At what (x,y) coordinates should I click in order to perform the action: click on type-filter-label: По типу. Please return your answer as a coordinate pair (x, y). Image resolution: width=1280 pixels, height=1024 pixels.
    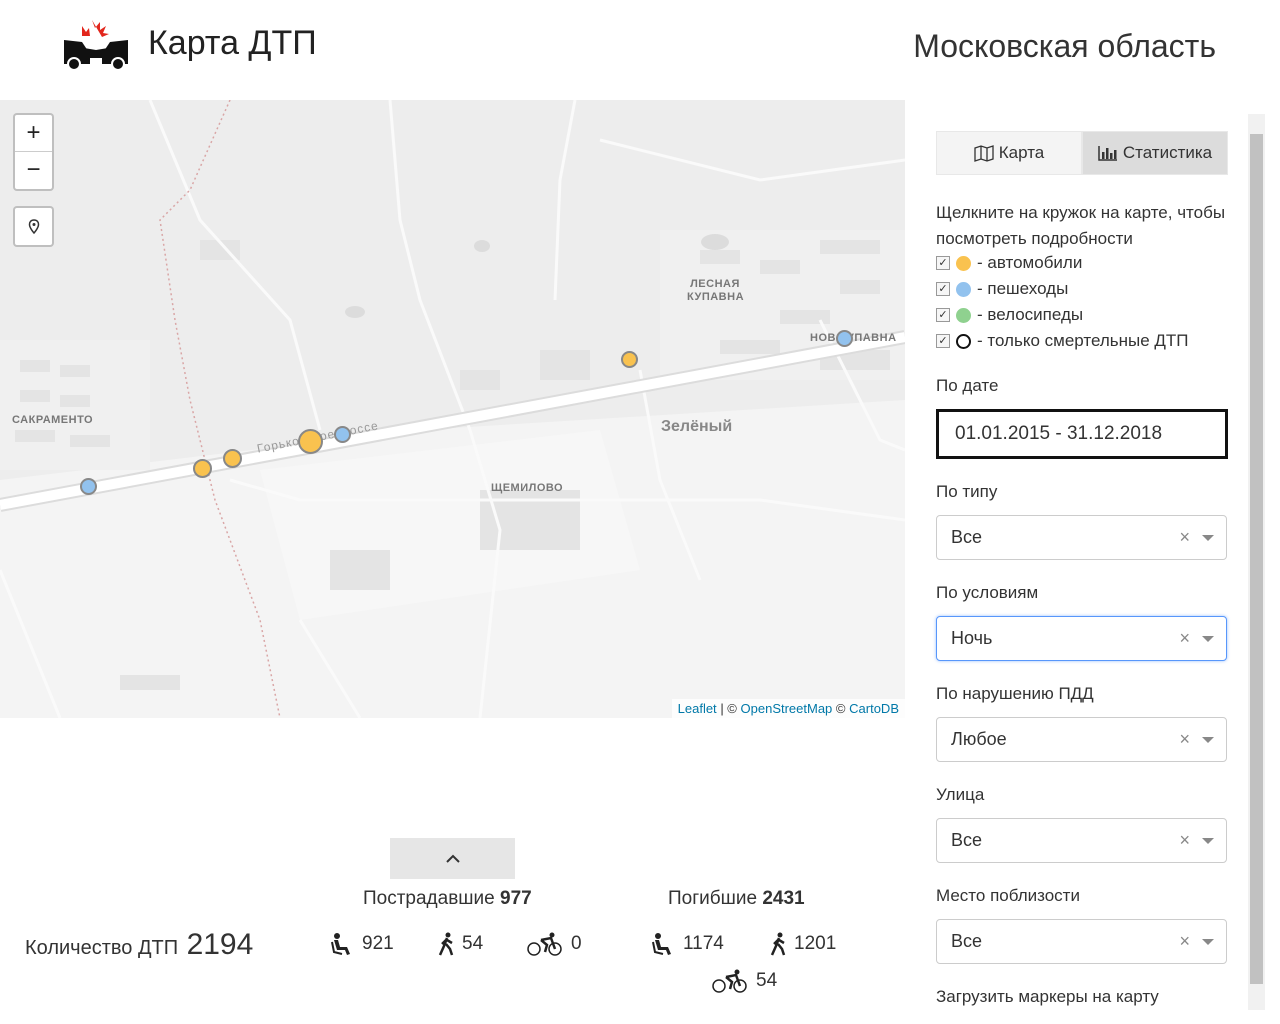
    Looking at the image, I should click on (967, 491).